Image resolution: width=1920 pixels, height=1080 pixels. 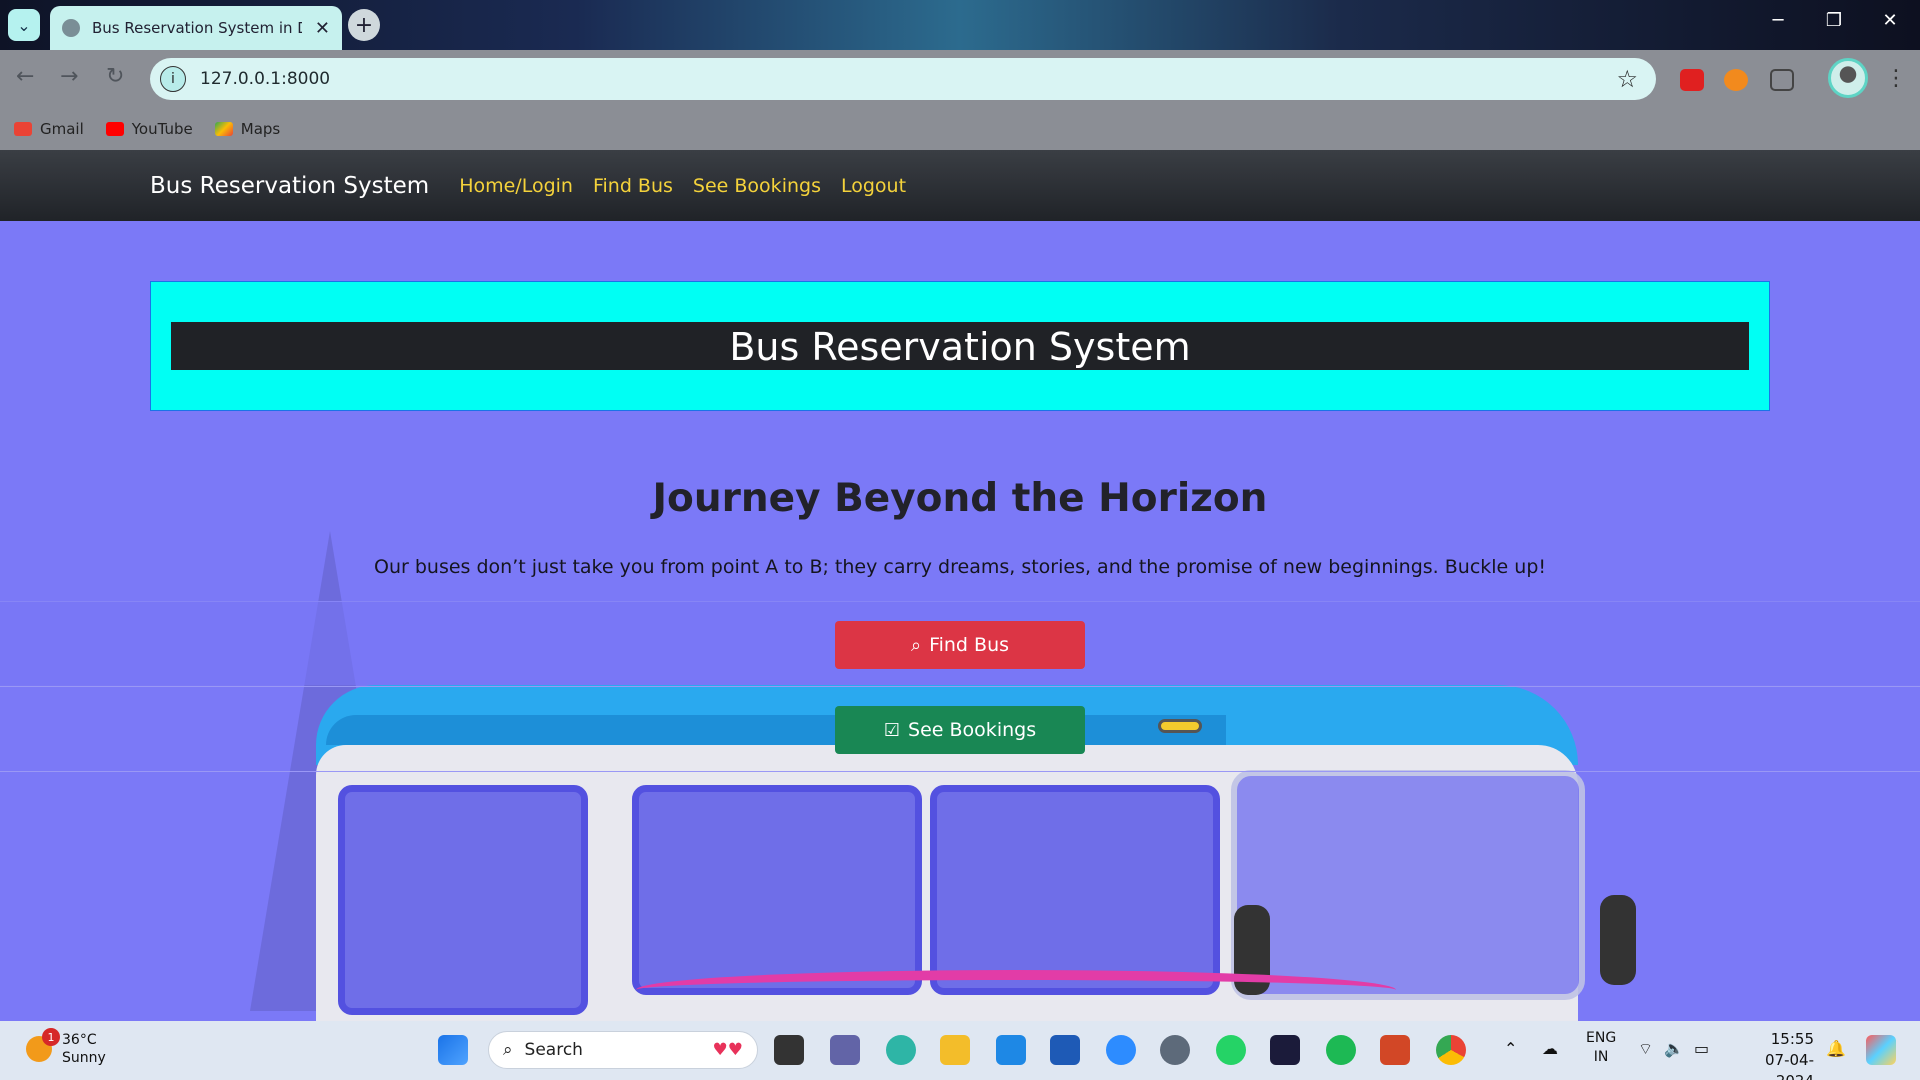 What do you see at coordinates (727, 1050) in the screenshot?
I see `hearts-icon: ♥♥` at bounding box center [727, 1050].